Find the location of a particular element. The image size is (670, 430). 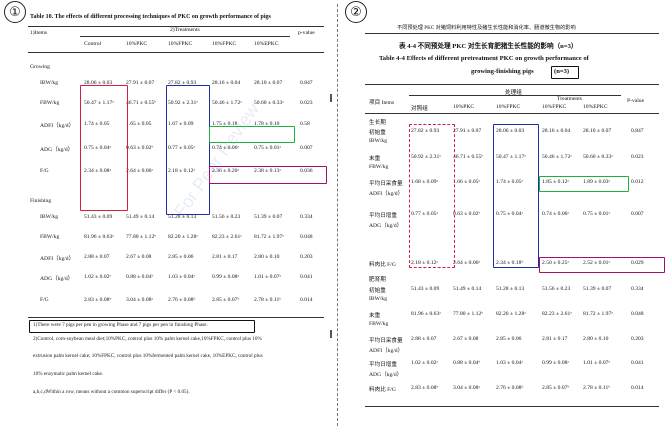

table-cell: 2.85 ± 0.06 is located at coordinates (509, 339).